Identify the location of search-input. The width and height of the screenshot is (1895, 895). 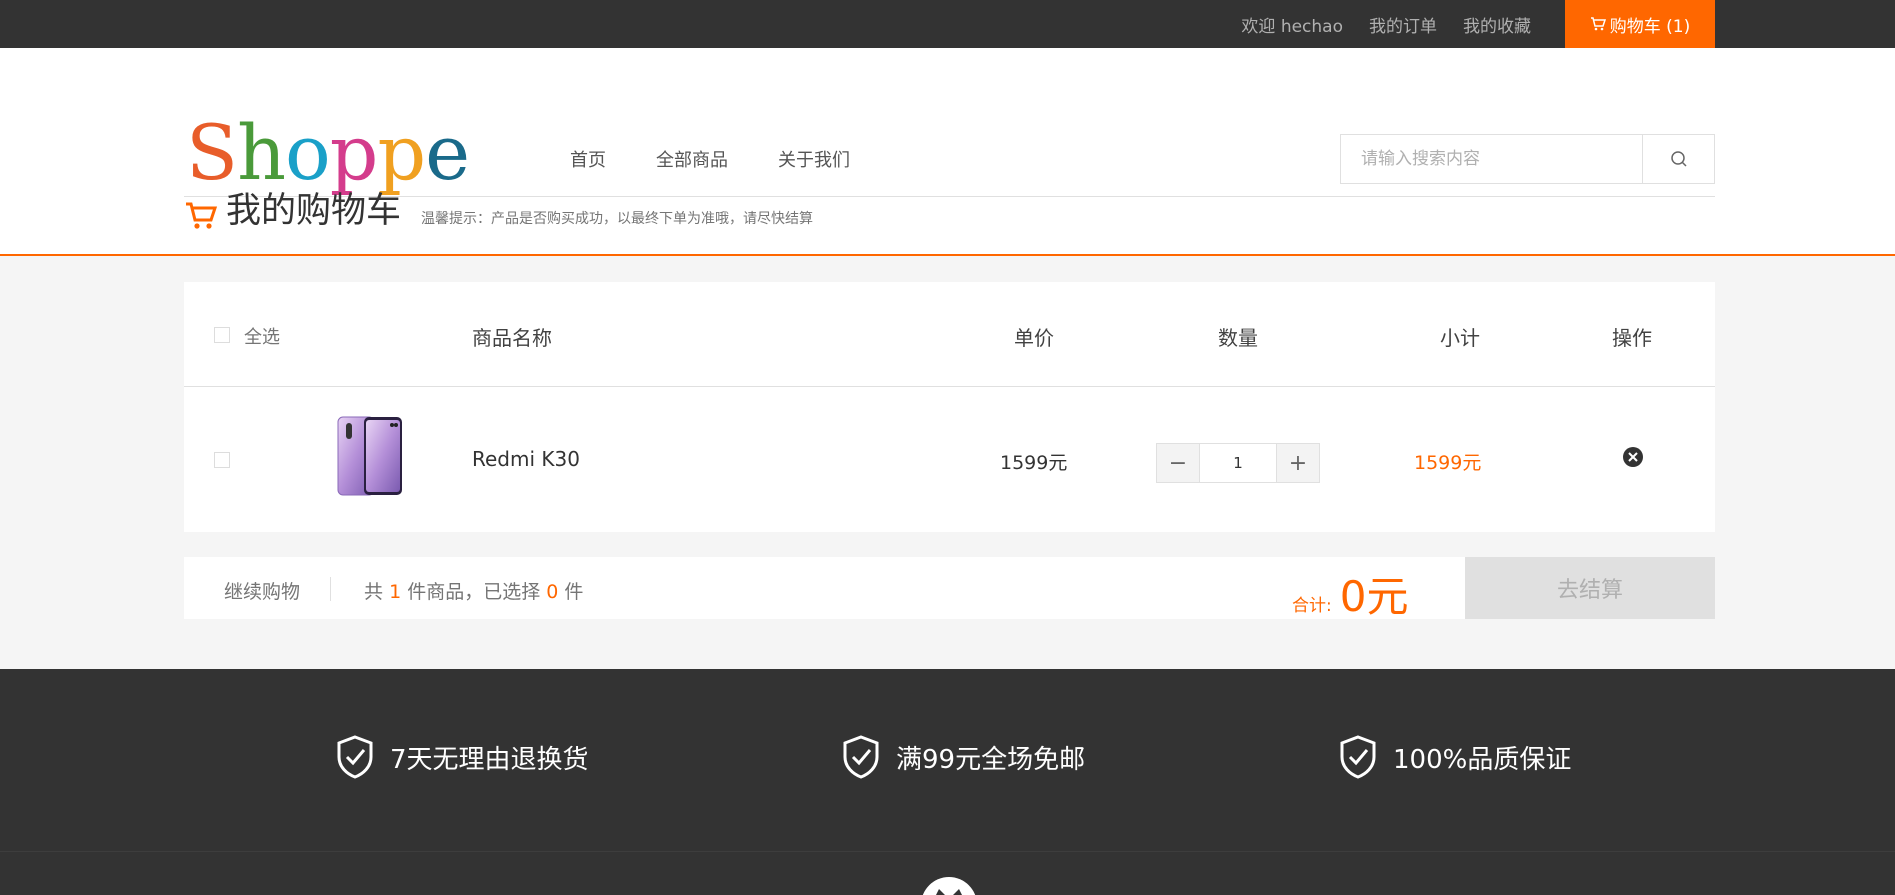
(1491, 159).